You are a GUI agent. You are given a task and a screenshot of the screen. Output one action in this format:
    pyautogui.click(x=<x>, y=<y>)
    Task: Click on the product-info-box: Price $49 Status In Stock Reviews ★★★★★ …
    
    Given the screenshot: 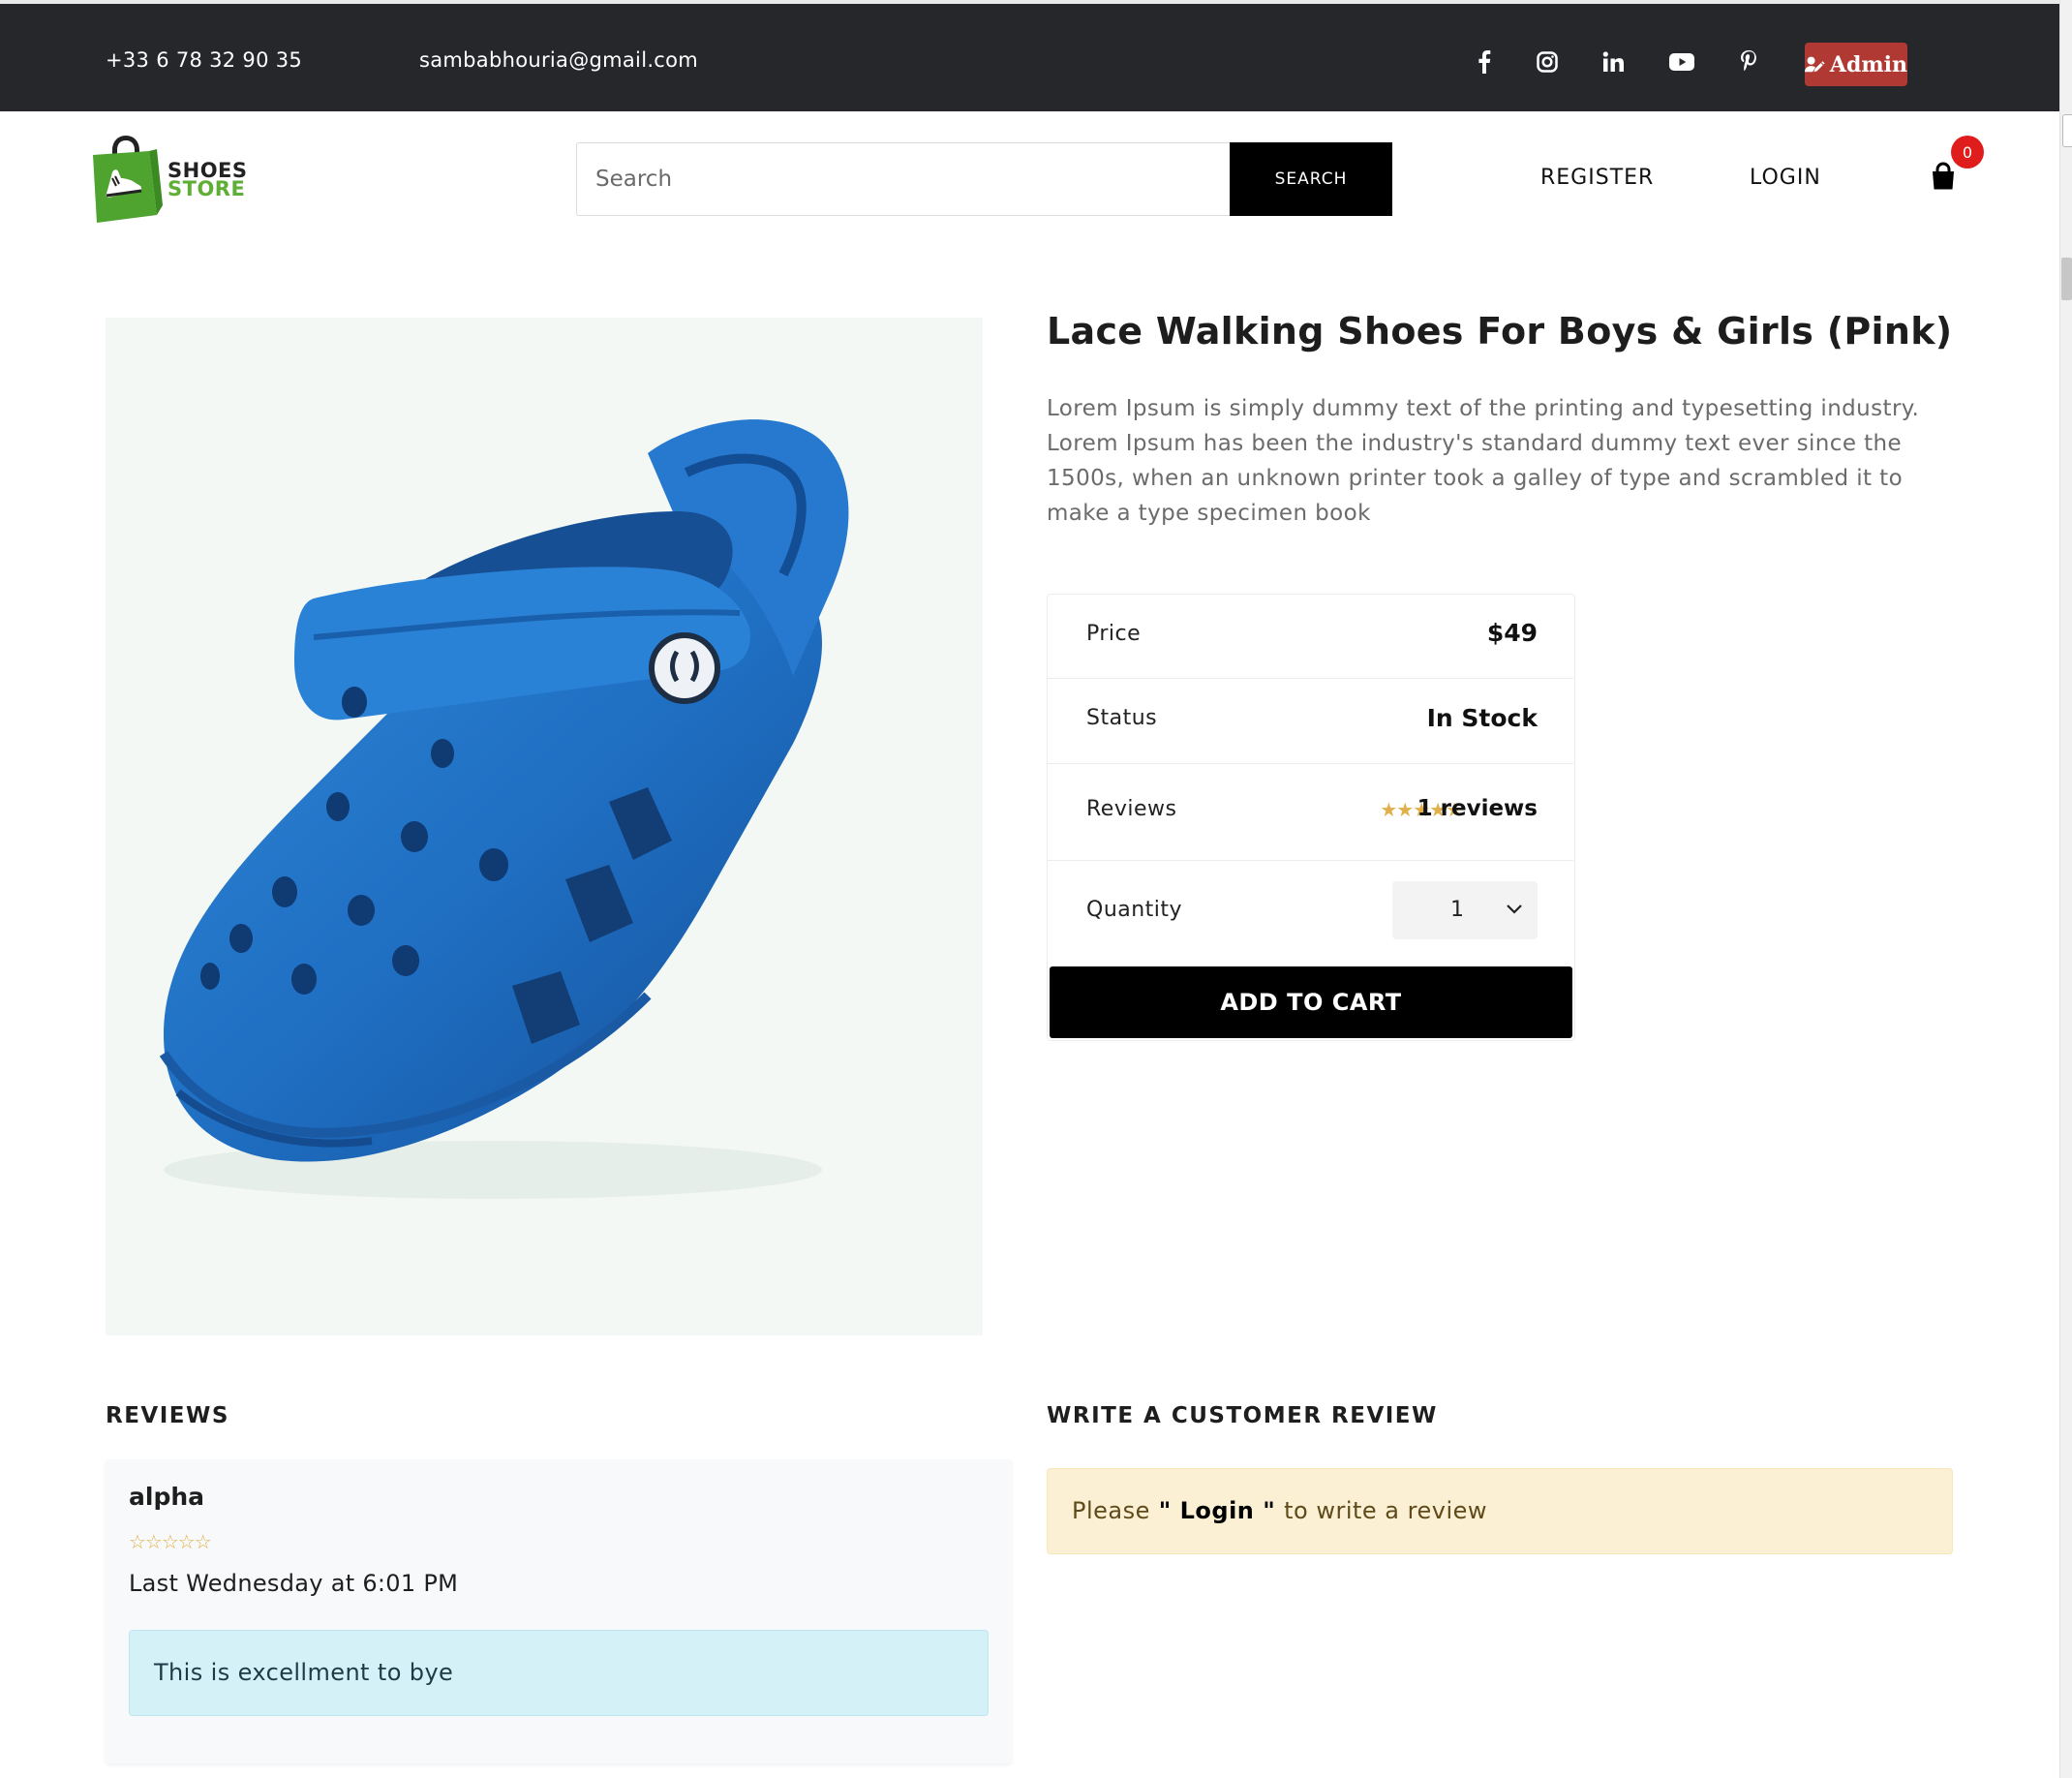 What is the action you would take?
    pyautogui.click(x=1311, y=817)
    